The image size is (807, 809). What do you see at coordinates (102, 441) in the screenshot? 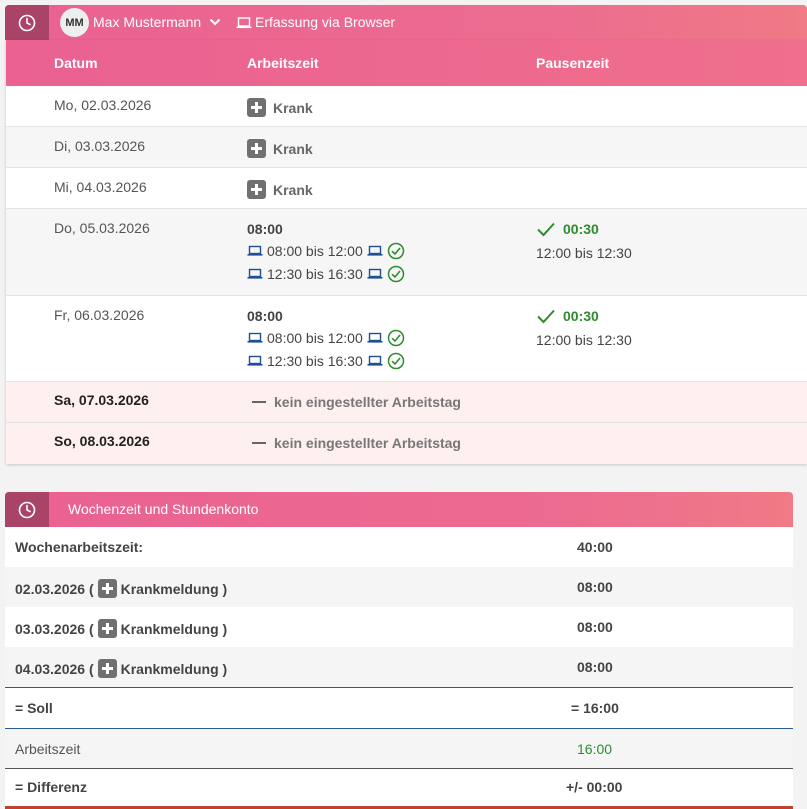
I see `row-date: So, 08.03.2026` at bounding box center [102, 441].